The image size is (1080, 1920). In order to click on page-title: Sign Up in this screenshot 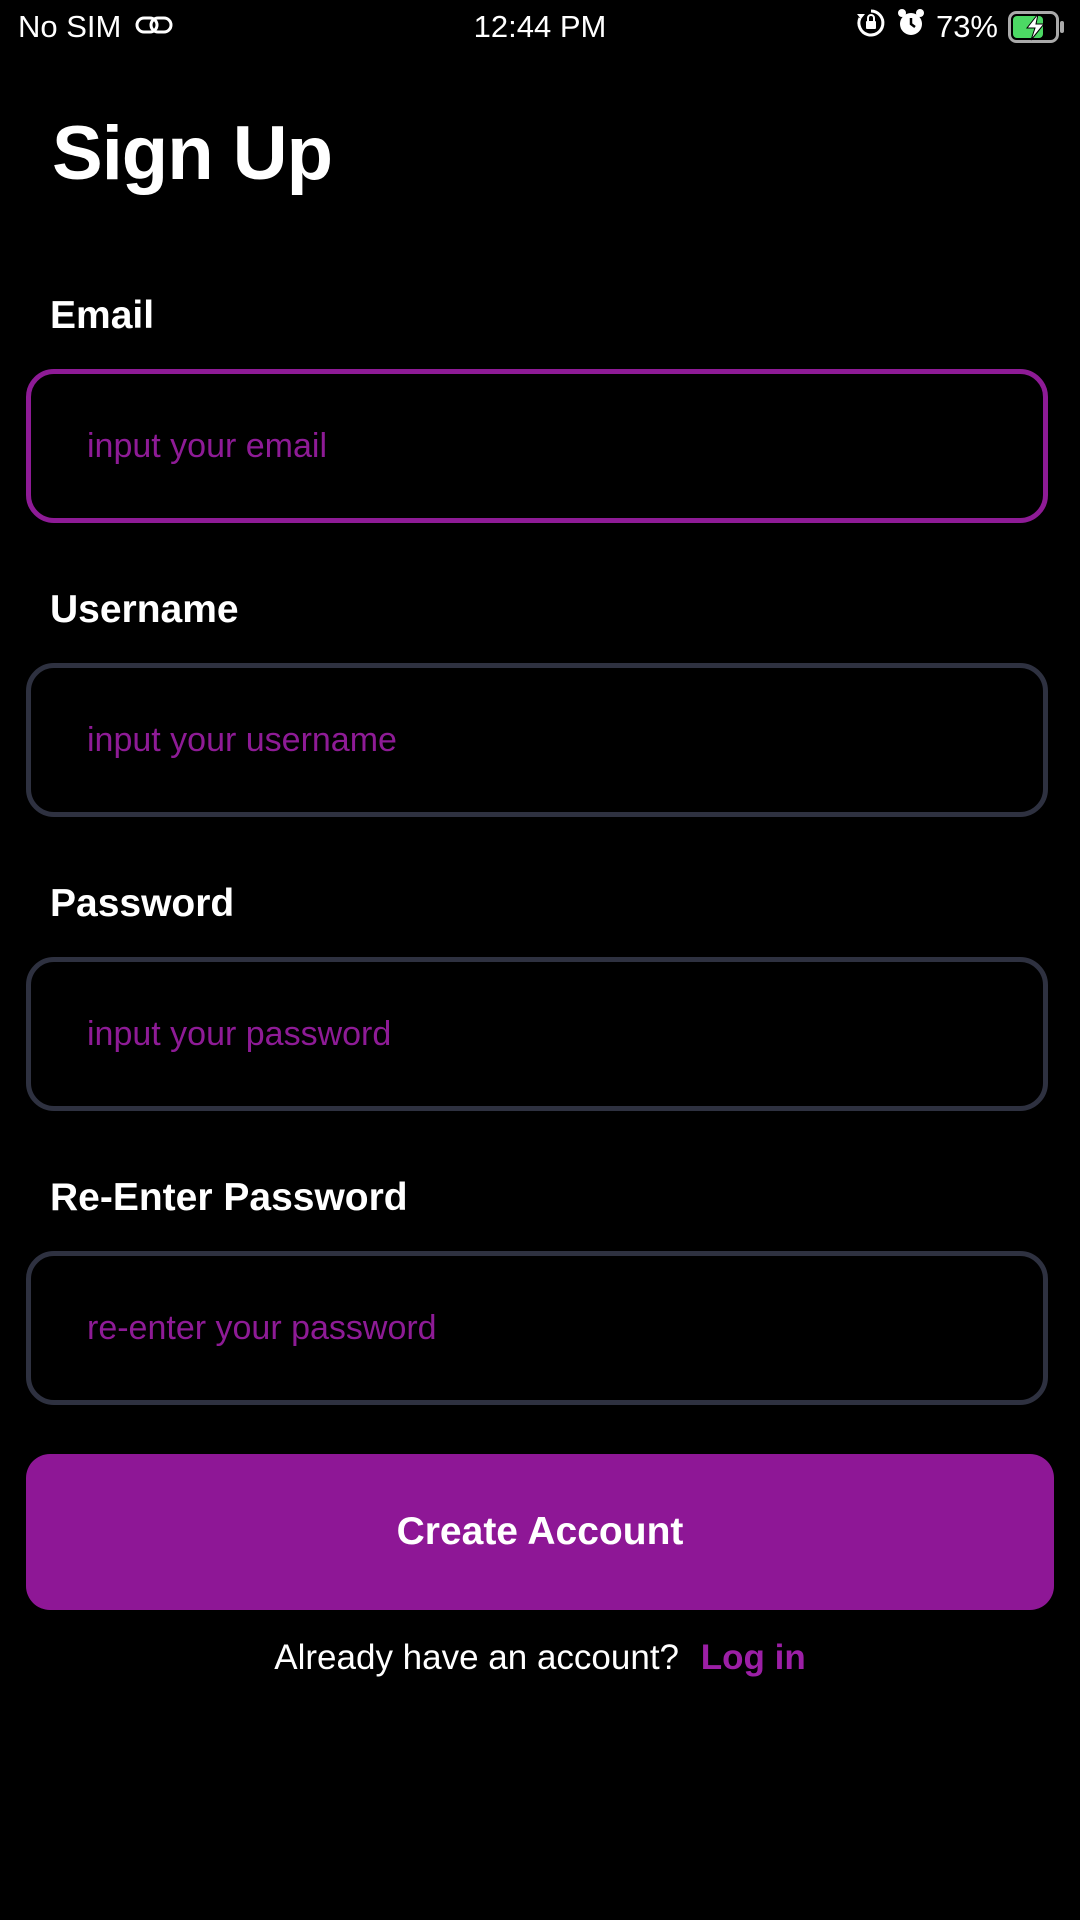, I will do `click(192, 153)`.